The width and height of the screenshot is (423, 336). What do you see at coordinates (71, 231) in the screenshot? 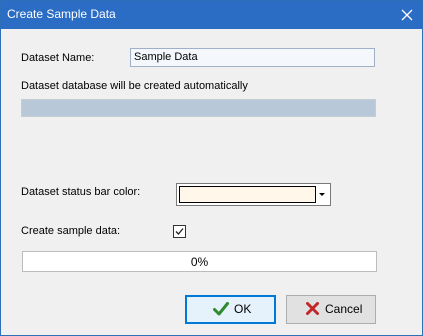
I see `create-sample-label: Create sample data:` at bounding box center [71, 231].